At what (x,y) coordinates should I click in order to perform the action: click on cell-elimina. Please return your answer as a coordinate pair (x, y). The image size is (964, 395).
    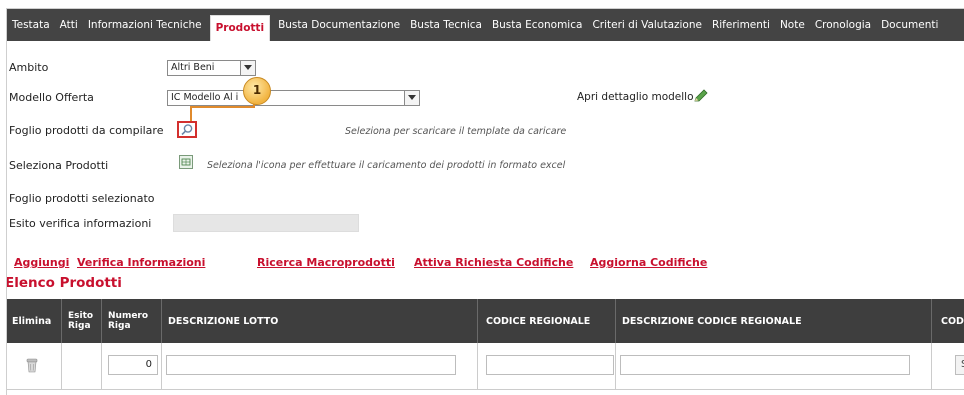
    Looking at the image, I should click on (34, 366).